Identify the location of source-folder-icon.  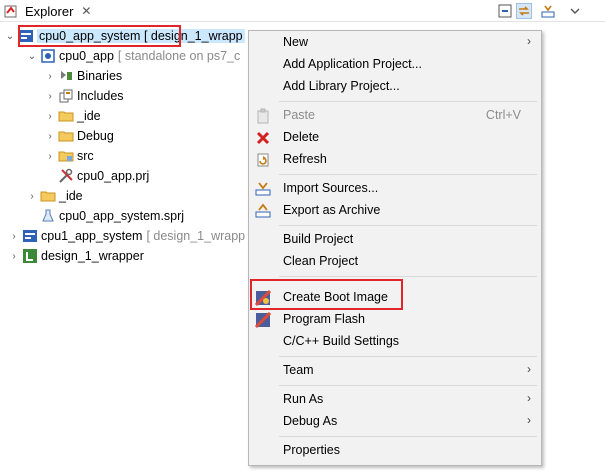
(66, 156).